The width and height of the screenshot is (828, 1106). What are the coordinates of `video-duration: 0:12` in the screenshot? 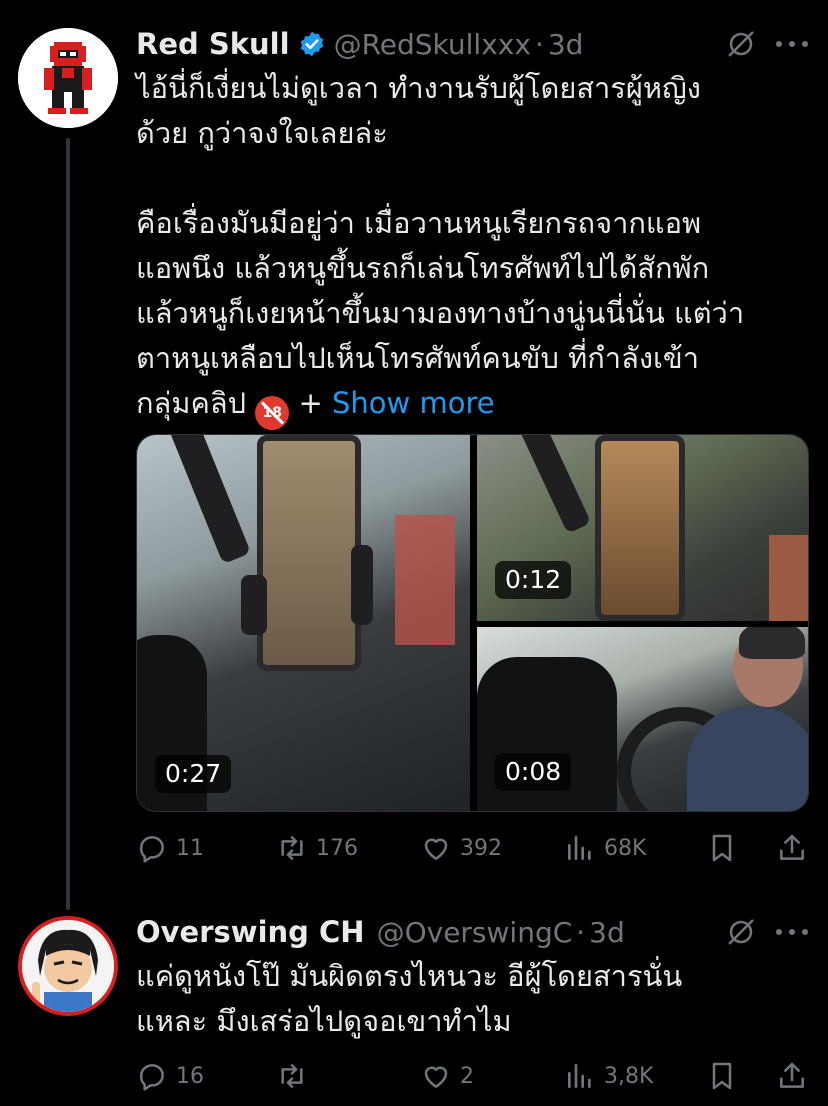 It's located at (533, 580).